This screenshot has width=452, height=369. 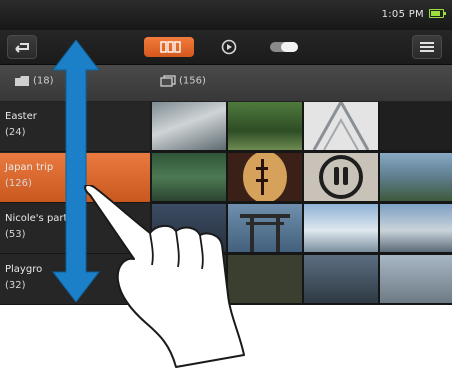 What do you see at coordinates (18, 183) in the screenshot?
I see `folder-count: (126)` at bounding box center [18, 183].